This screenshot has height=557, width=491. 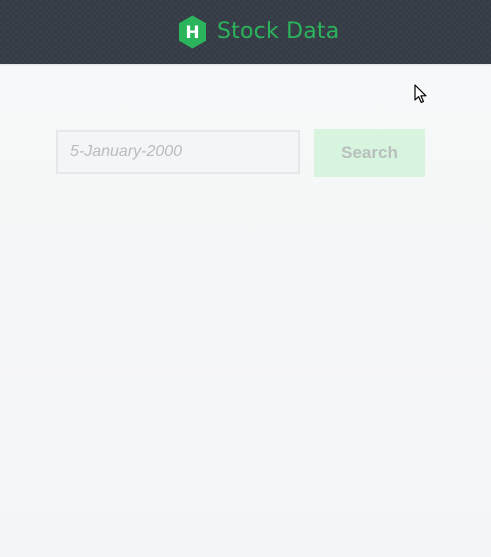 What do you see at coordinates (369, 153) in the screenshot?
I see `search-button: Search` at bounding box center [369, 153].